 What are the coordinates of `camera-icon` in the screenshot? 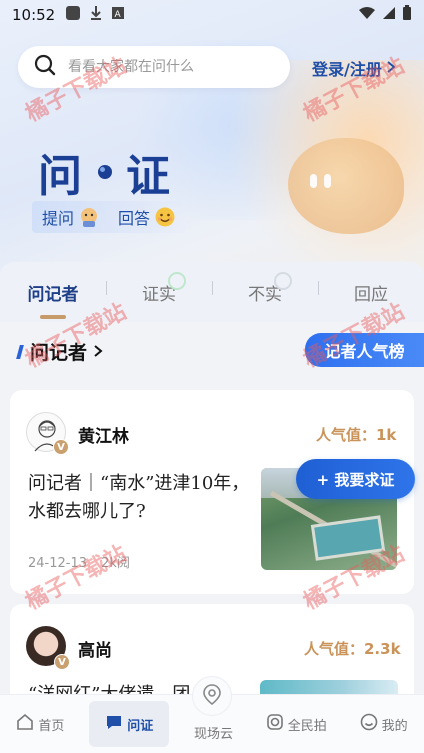 It's located at (275, 724).